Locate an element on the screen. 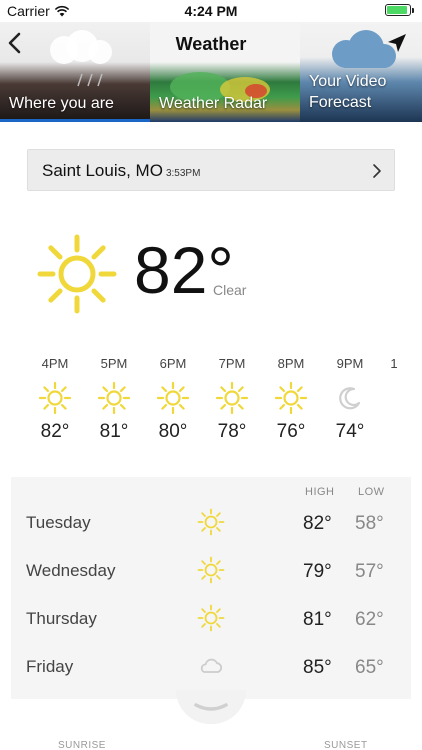 The height and width of the screenshot is (750, 422). hour-temp: 76° is located at coordinates (291, 431).